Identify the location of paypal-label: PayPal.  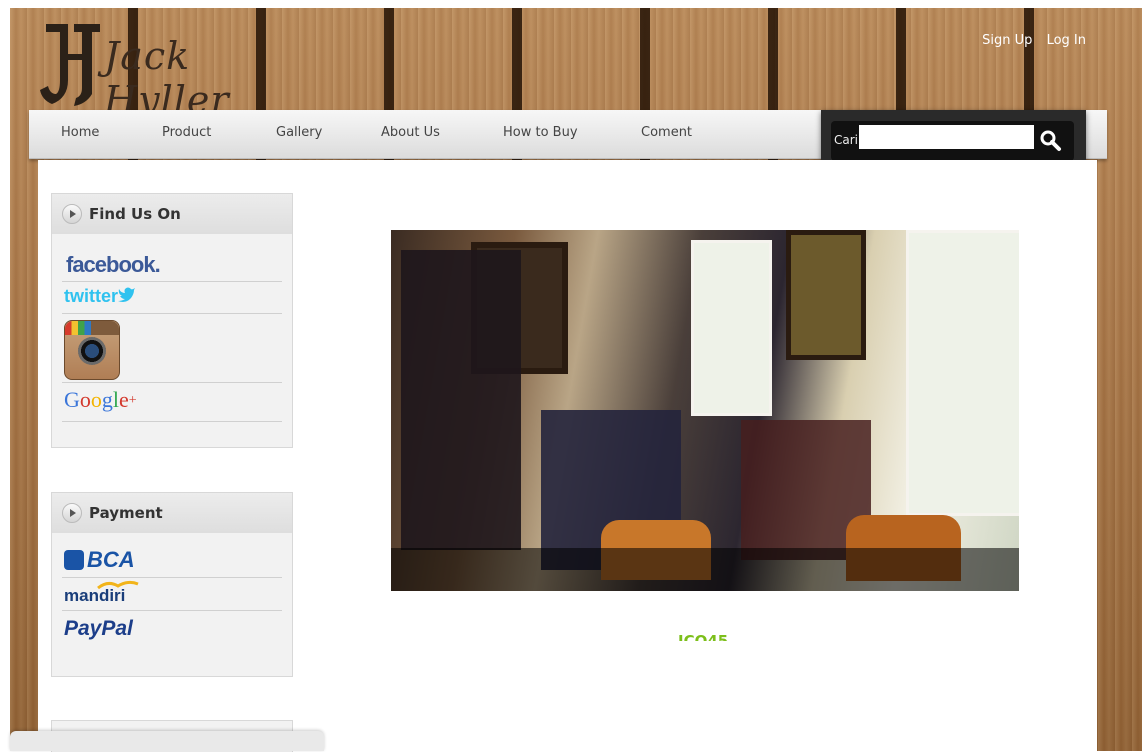
(98, 628).